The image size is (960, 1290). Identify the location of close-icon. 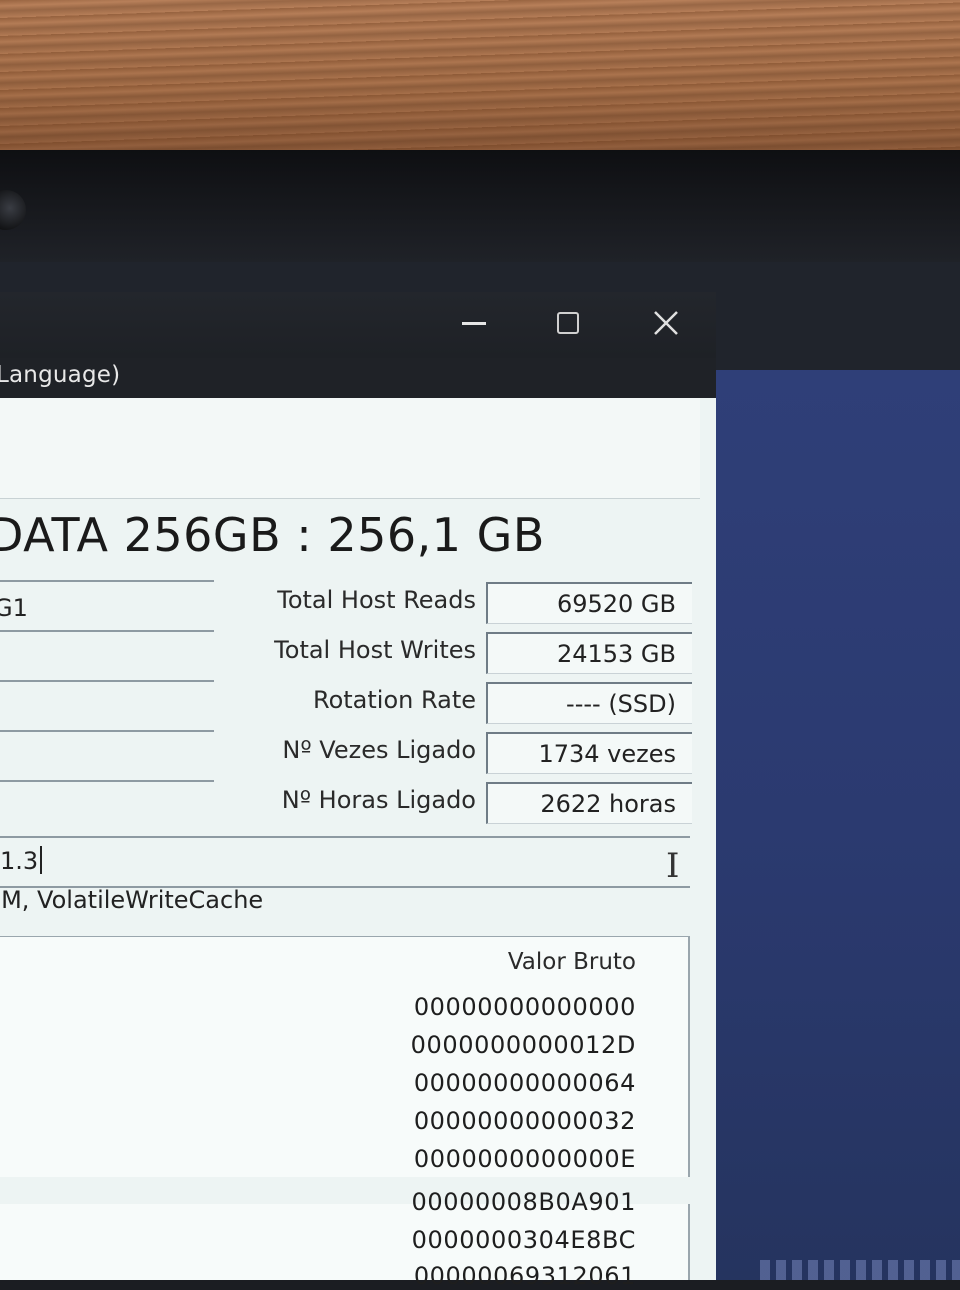
(666, 323).